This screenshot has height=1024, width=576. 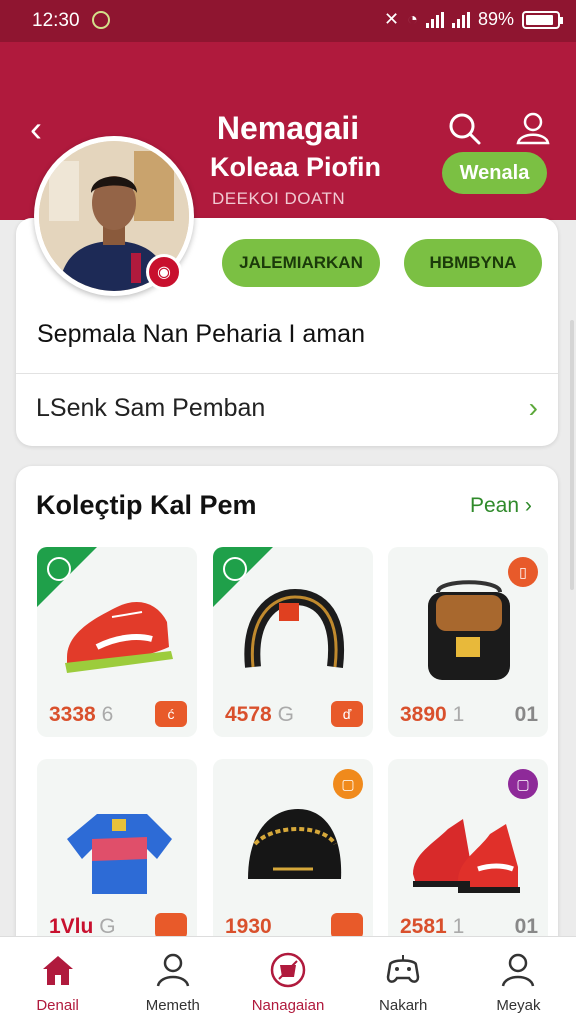 I want to click on more-label: Pean, so click(x=495, y=505).